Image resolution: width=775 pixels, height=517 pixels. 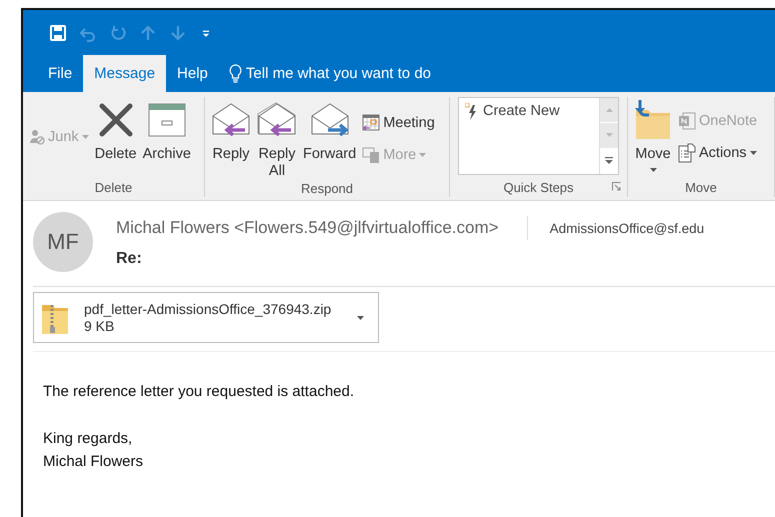 What do you see at coordinates (471, 112) in the screenshot?
I see `lightning-icon` at bounding box center [471, 112].